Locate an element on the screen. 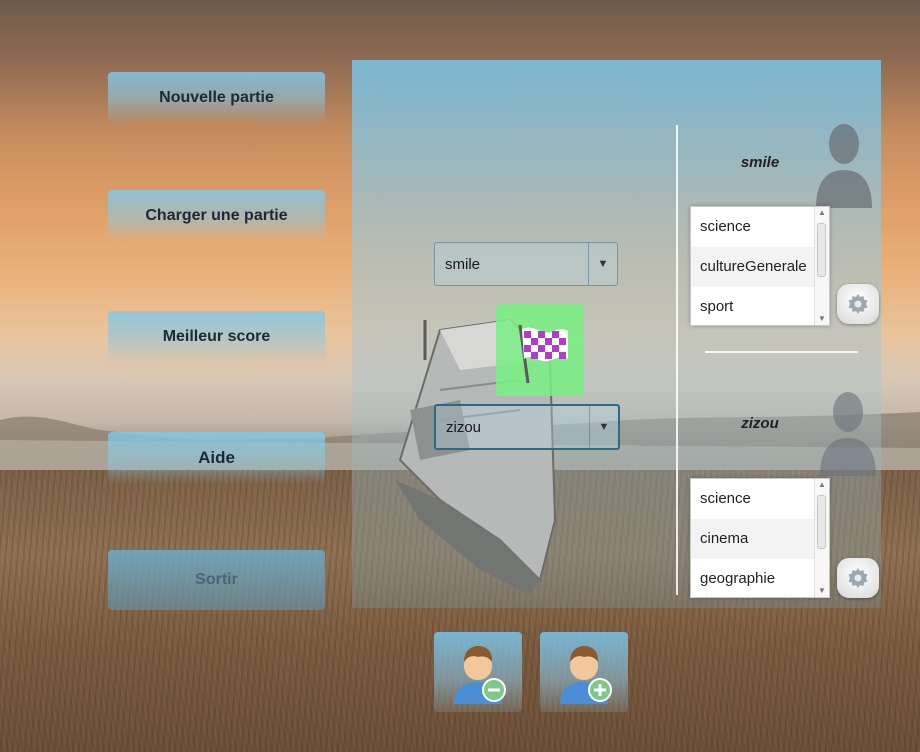  player2-settings-button is located at coordinates (858, 578).